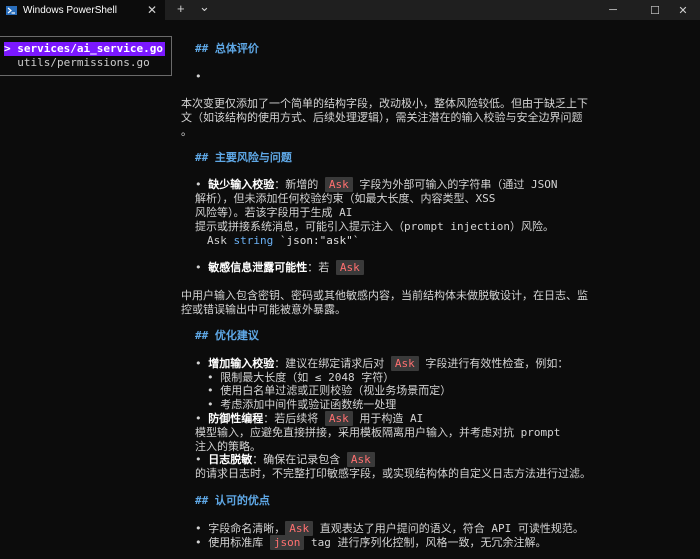 The height and width of the screenshot is (559, 700). I want to click on text-span: 风险等）。若该字段用于生成 AI, so click(274, 212).